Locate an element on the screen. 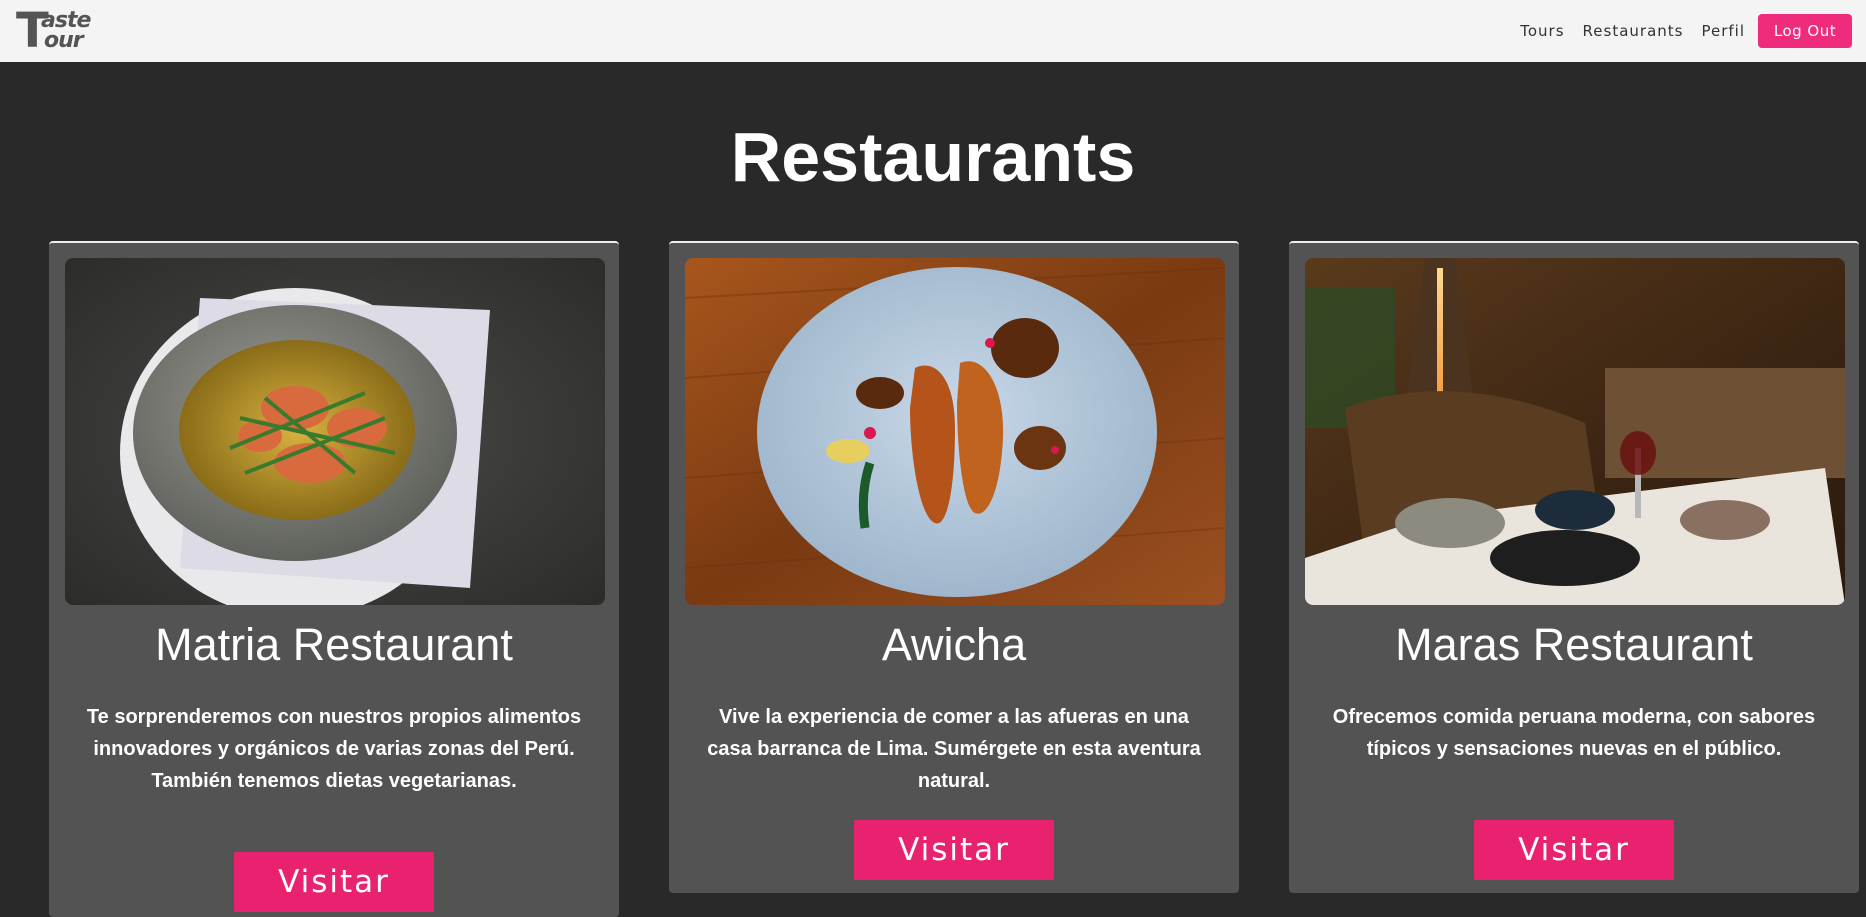 This screenshot has height=917, width=1866. nav-links: Tours Restaurants Perfil Log Out is located at coordinates (1677, 31).